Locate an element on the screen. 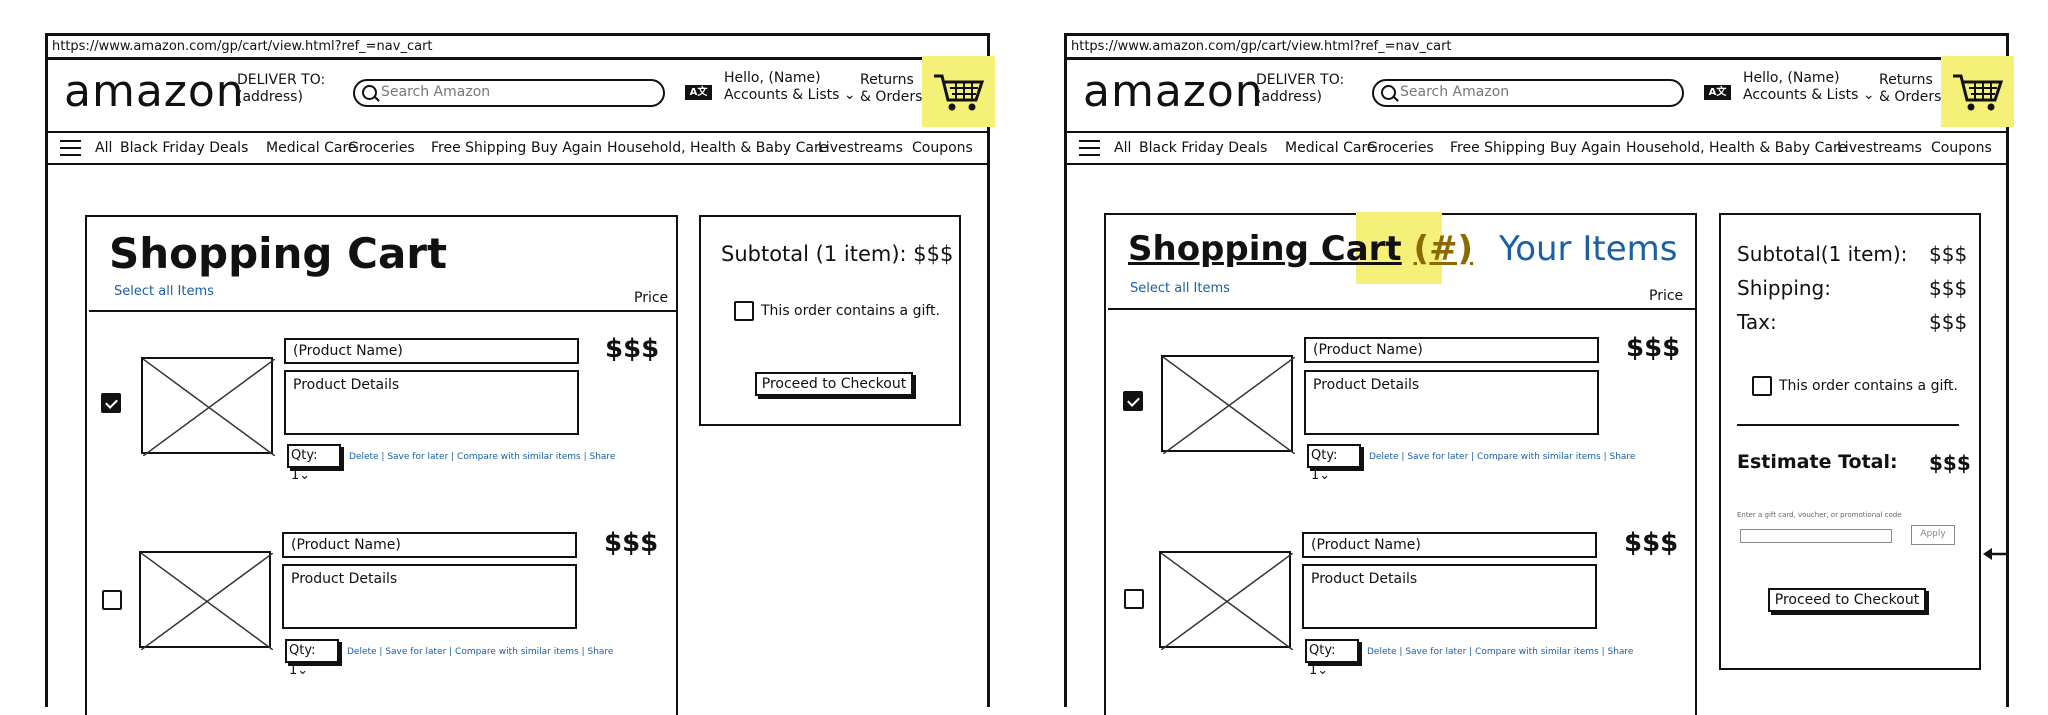 This screenshot has height=715, width=2048. search-icon is located at coordinates (1388, 92).